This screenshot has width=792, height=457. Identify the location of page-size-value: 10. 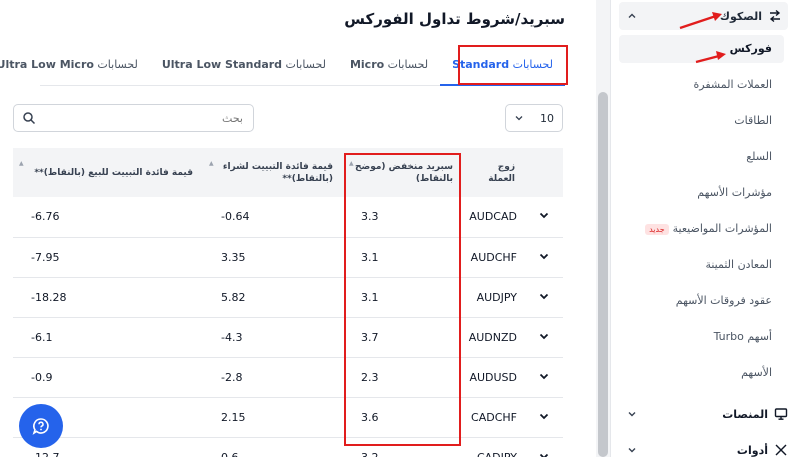
(547, 118).